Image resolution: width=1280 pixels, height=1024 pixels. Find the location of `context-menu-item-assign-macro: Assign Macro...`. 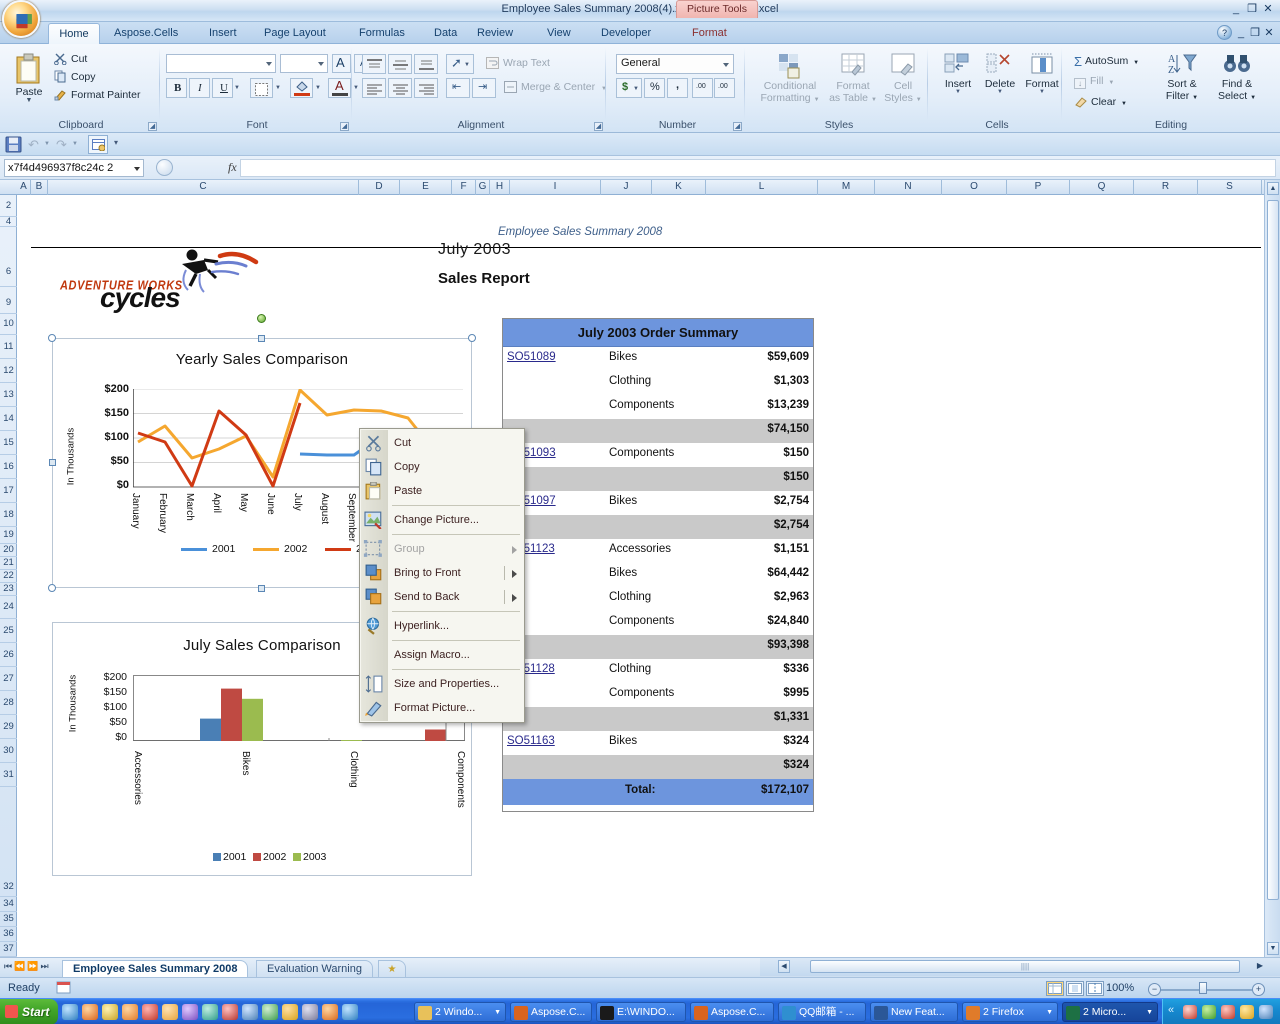

context-menu-item-assign-macro: Assign Macro... is located at coordinates (442, 655).